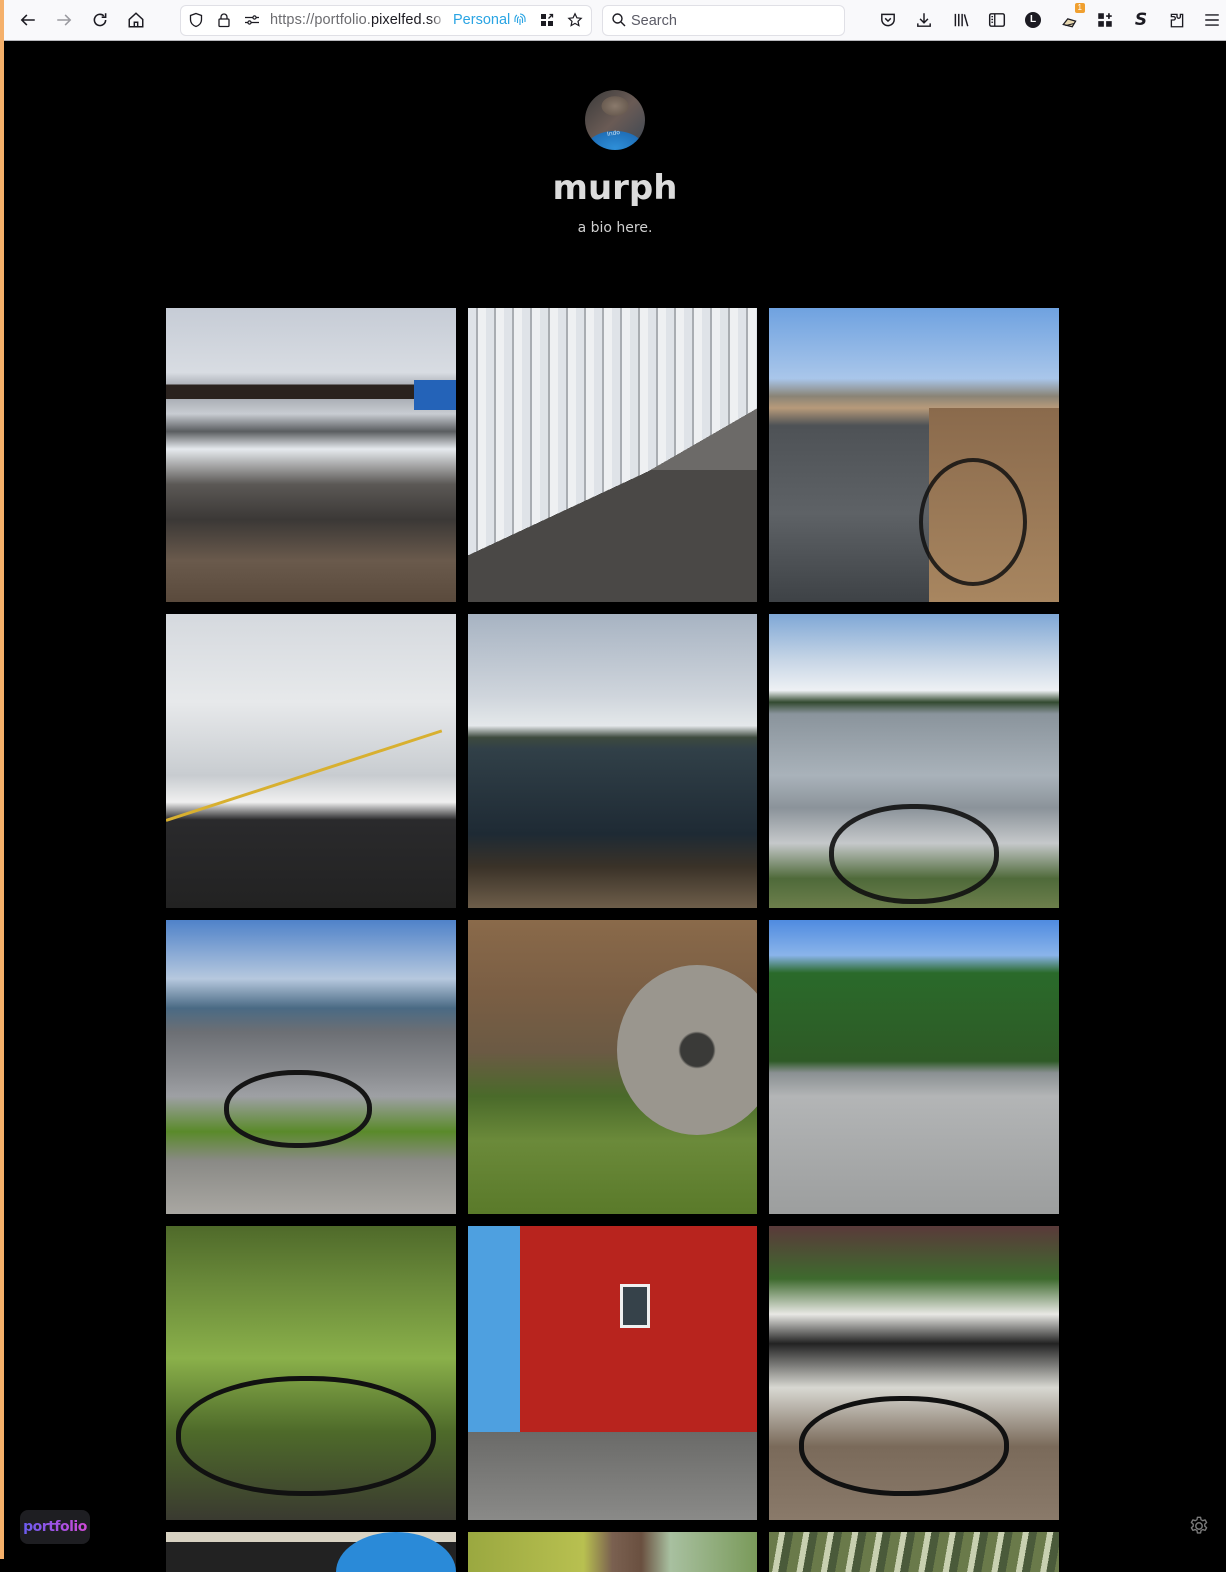 This screenshot has width=1226, height=1572. Describe the element at coordinates (224, 20) in the screenshot. I see `lock-icon` at that location.